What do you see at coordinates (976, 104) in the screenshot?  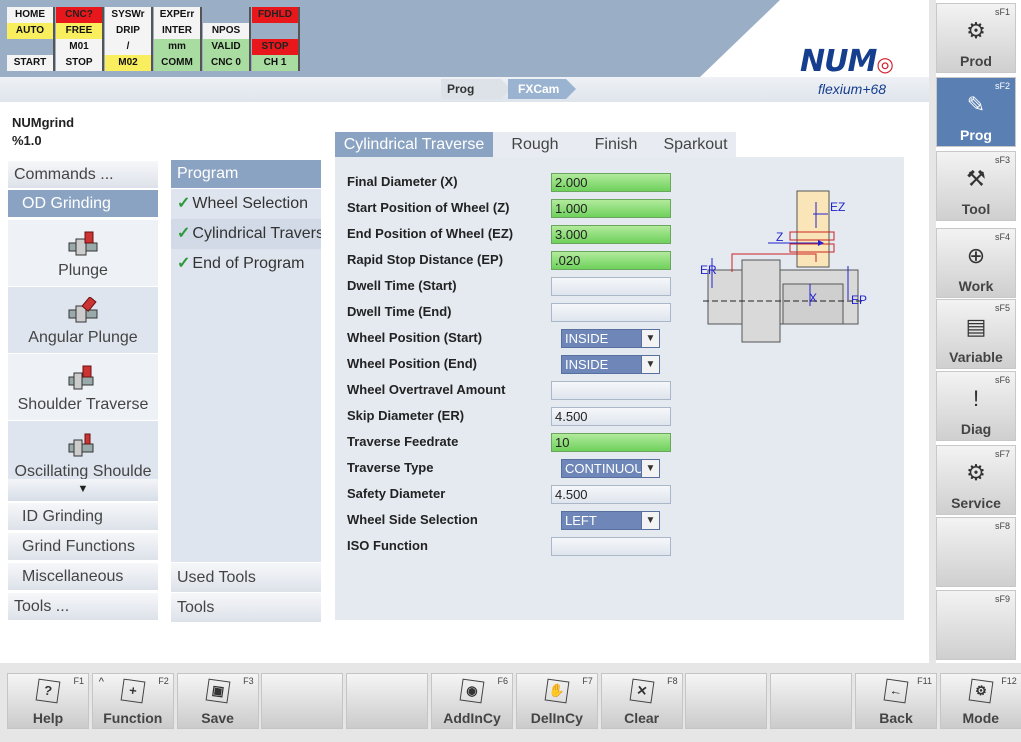 I see `pencil-hand-icon: ✎` at bounding box center [976, 104].